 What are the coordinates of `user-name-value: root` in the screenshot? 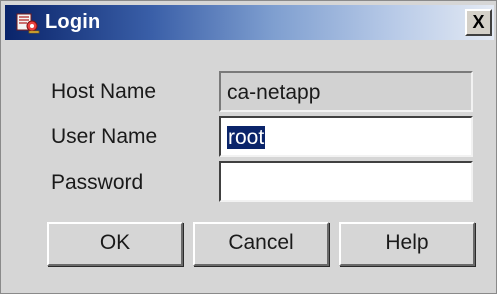 It's located at (246, 137).